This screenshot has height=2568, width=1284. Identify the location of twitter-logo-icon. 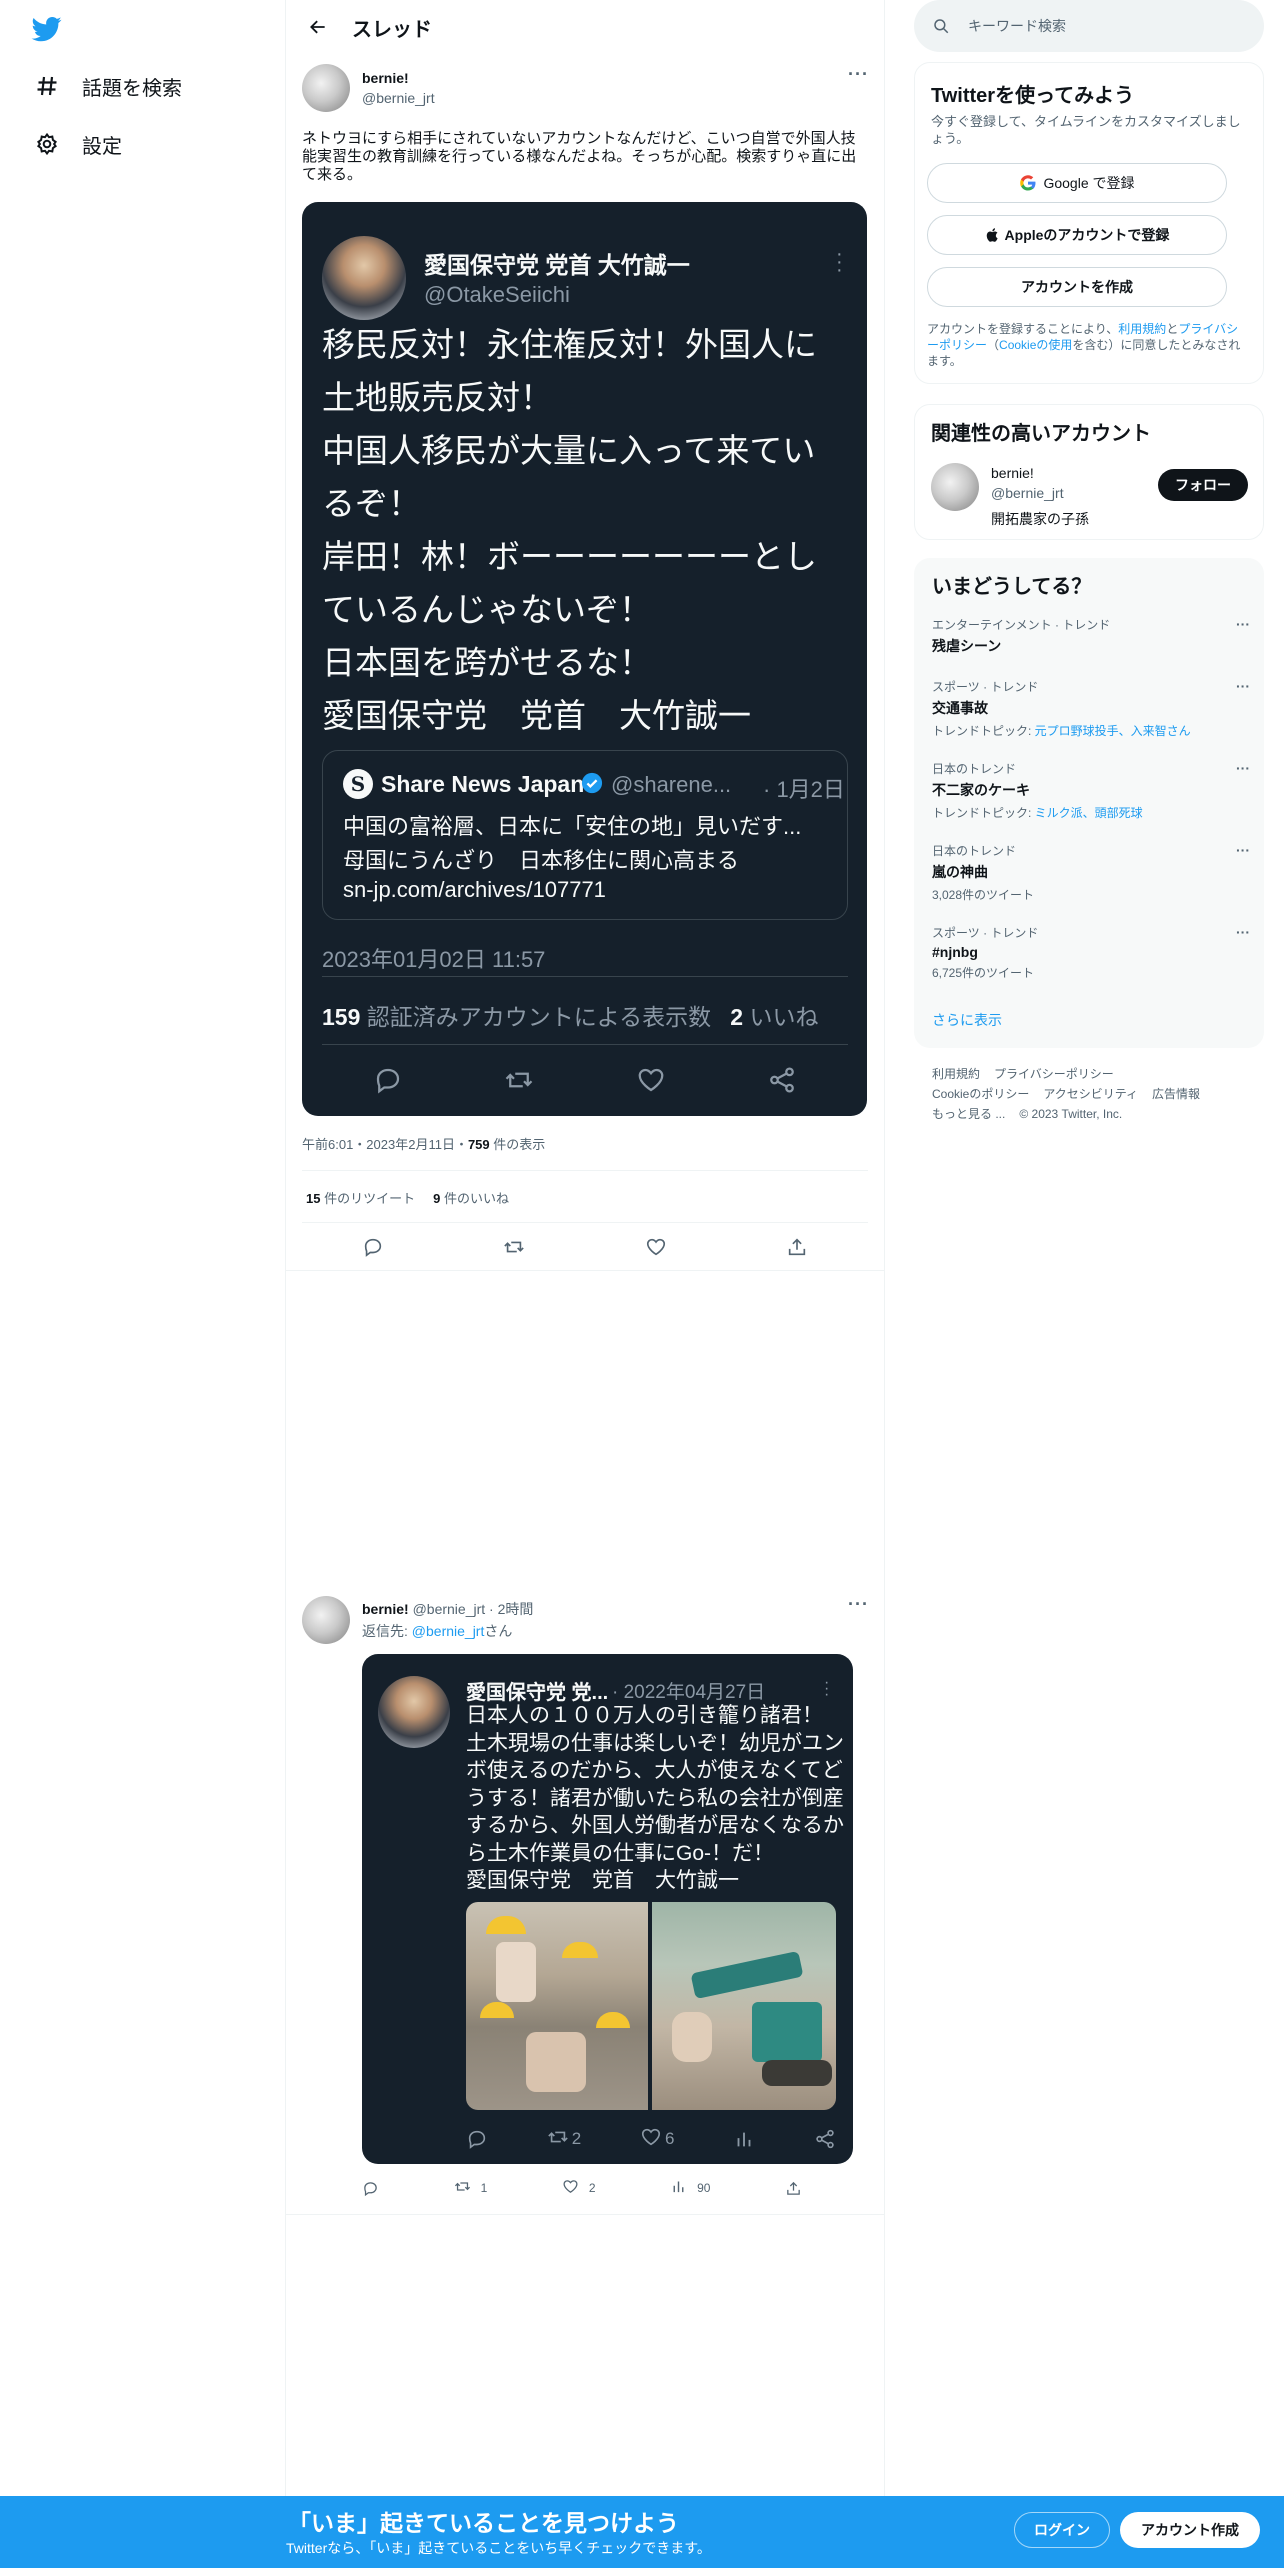
(47, 29).